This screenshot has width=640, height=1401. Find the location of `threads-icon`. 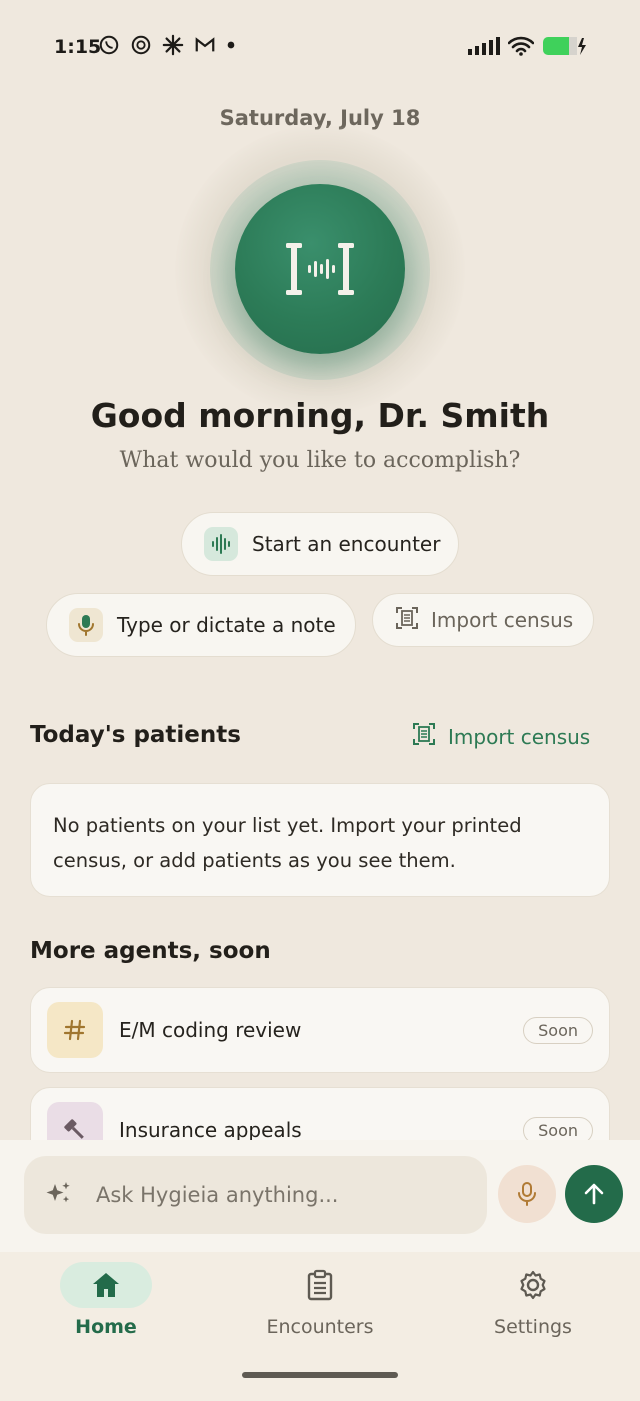

threads-icon is located at coordinates (141, 45).